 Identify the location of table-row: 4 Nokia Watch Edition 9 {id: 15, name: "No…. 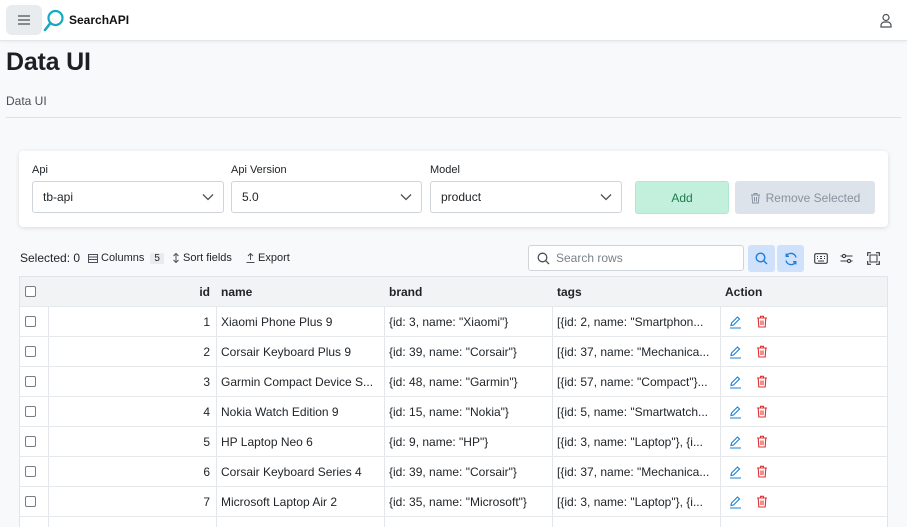
(453, 412).